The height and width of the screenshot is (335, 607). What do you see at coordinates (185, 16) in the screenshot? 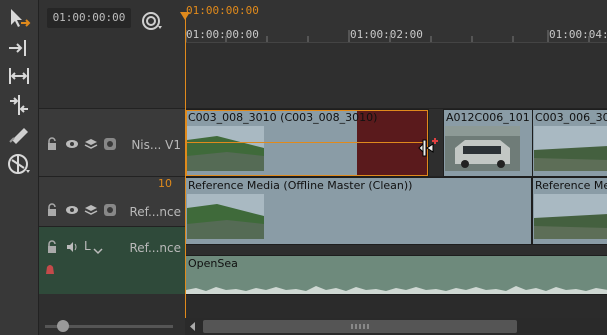
I see `playhead-handle` at bounding box center [185, 16].